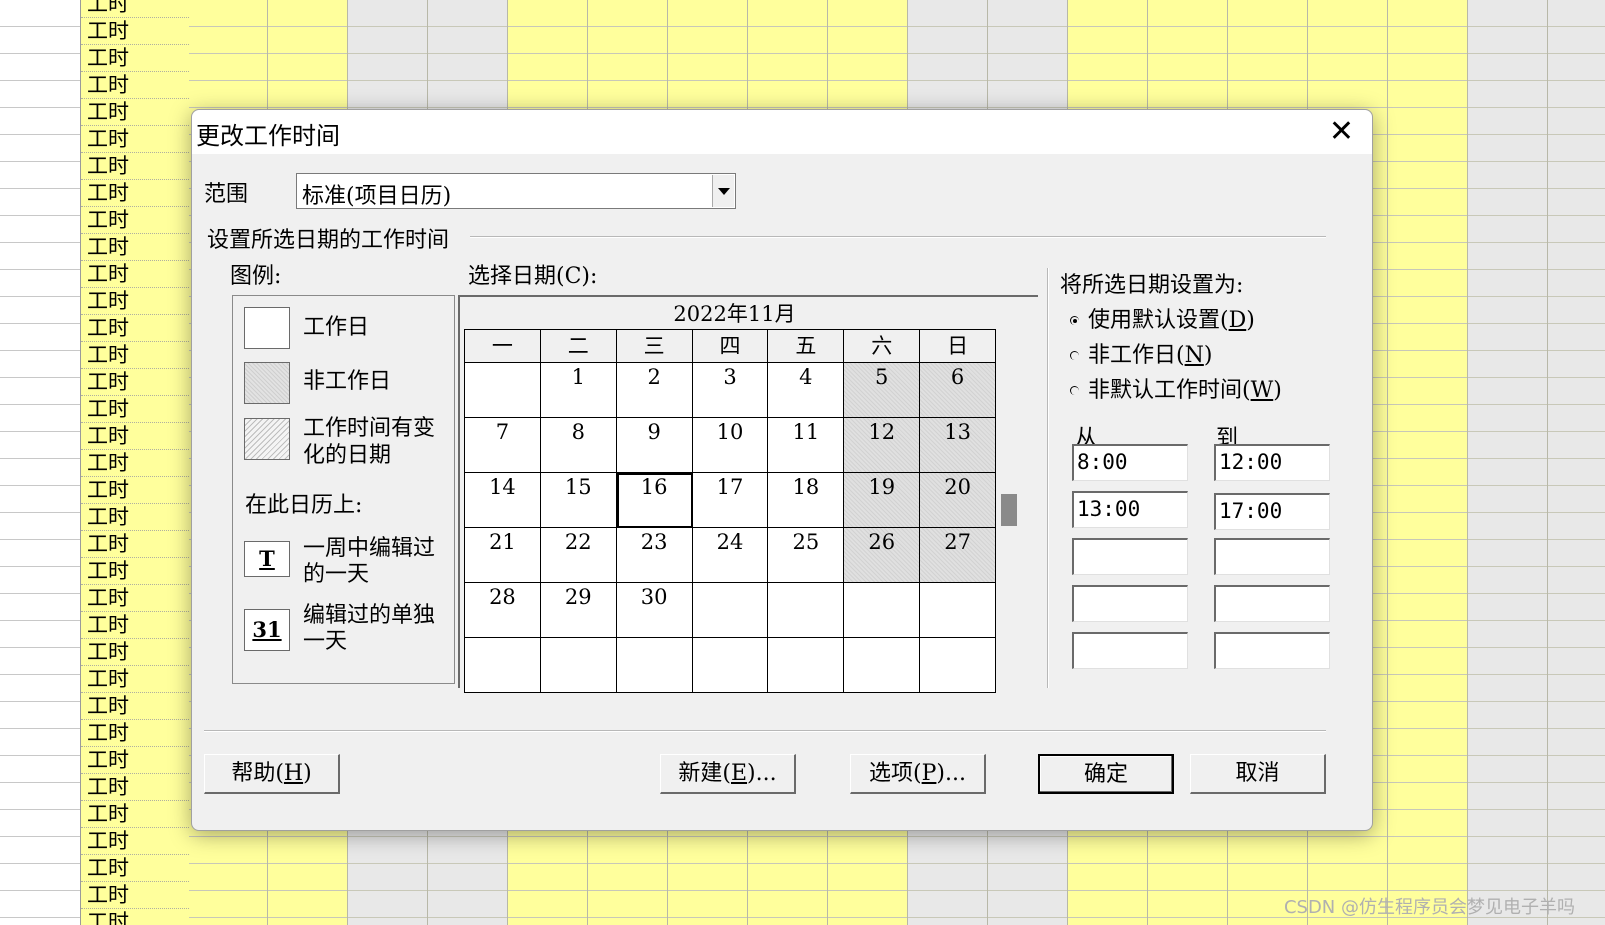 The image size is (1605, 925). I want to click on scope-dropdown: 标准(项目日历), so click(516, 191).